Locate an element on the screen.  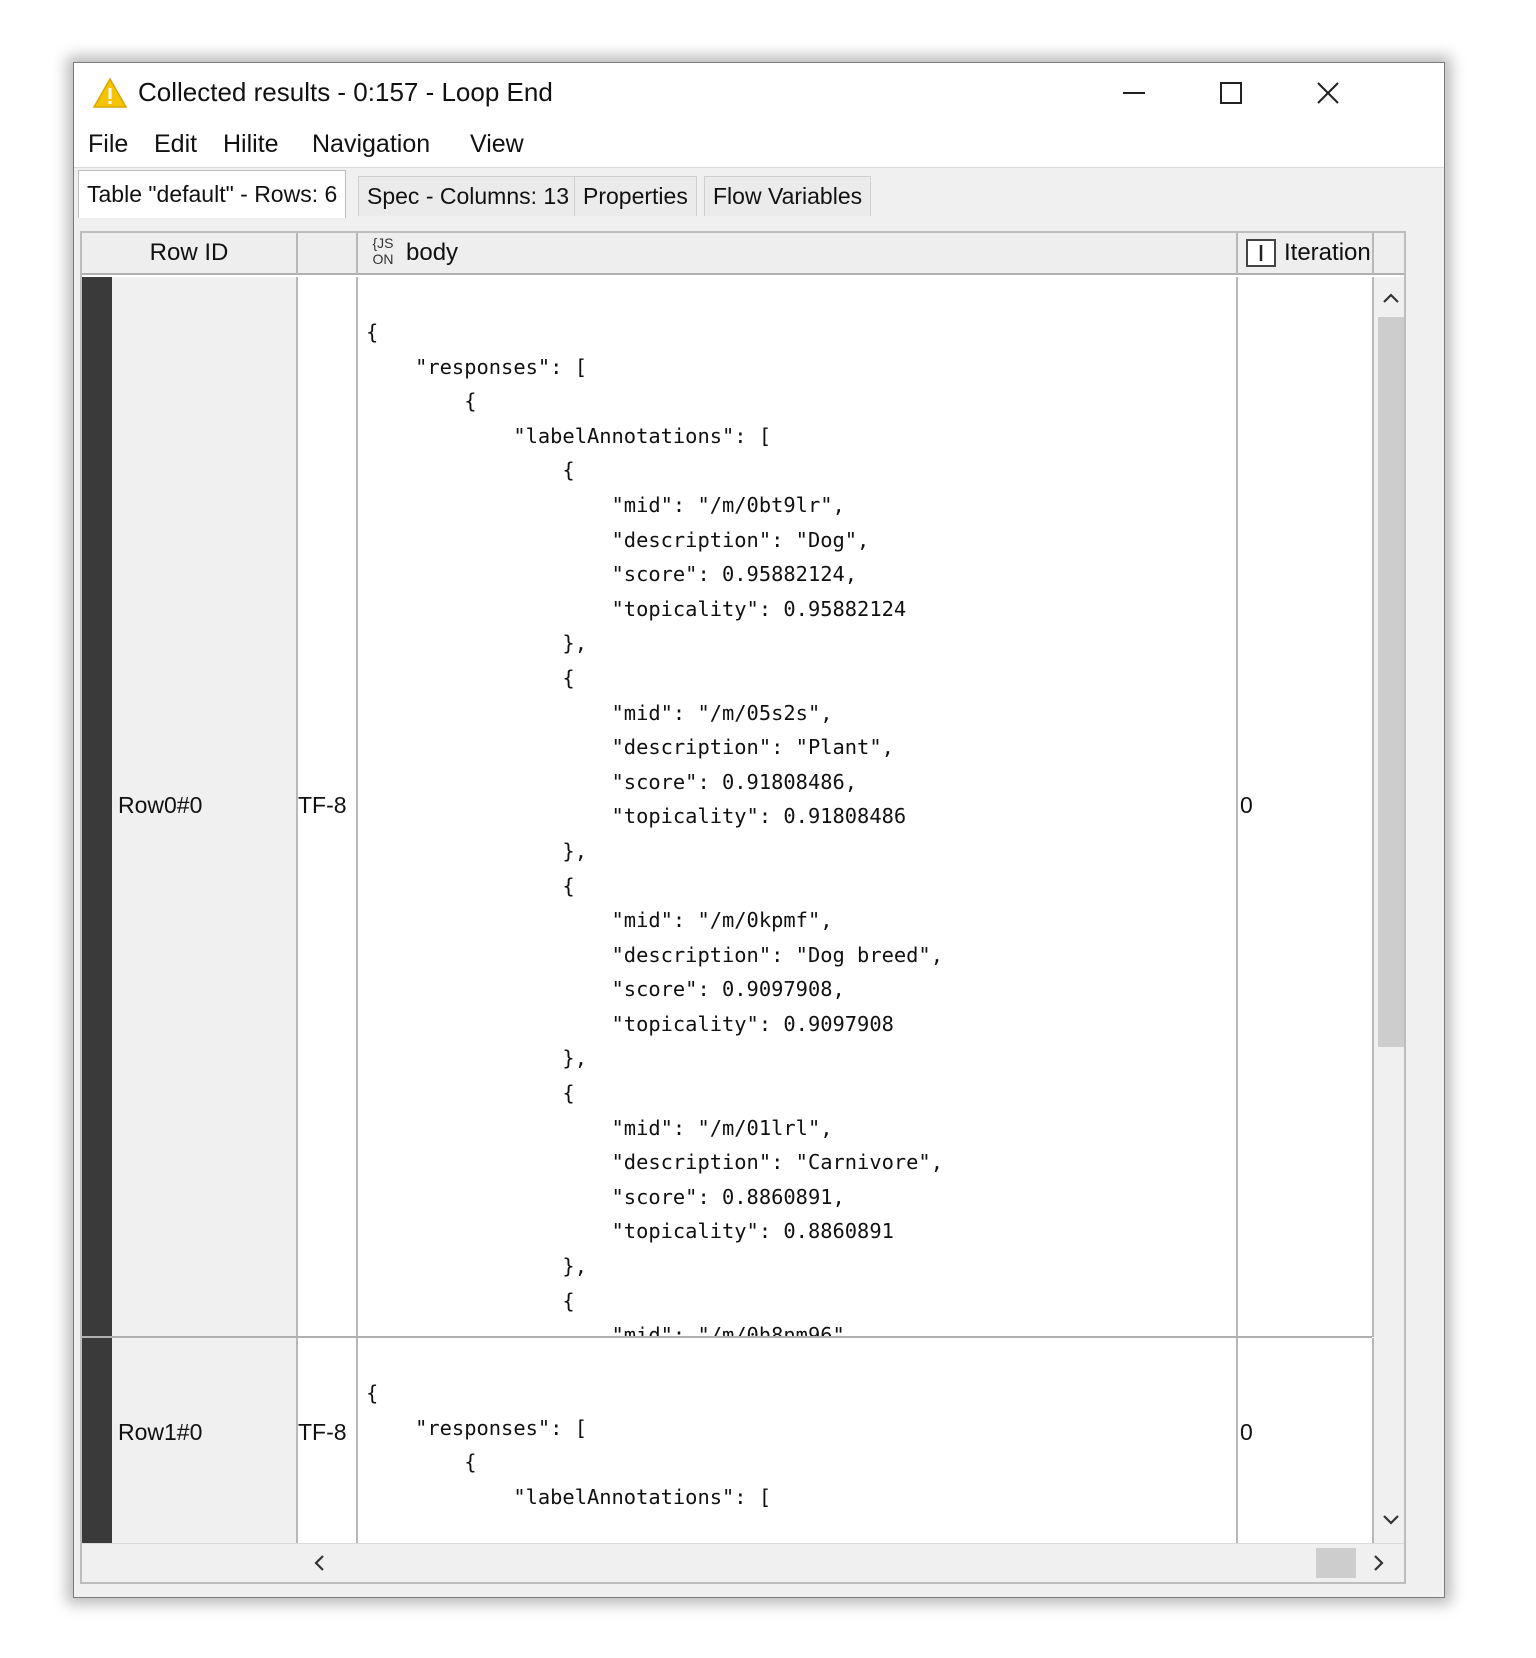
vertical-scrollbar is located at coordinates (1389, 910).